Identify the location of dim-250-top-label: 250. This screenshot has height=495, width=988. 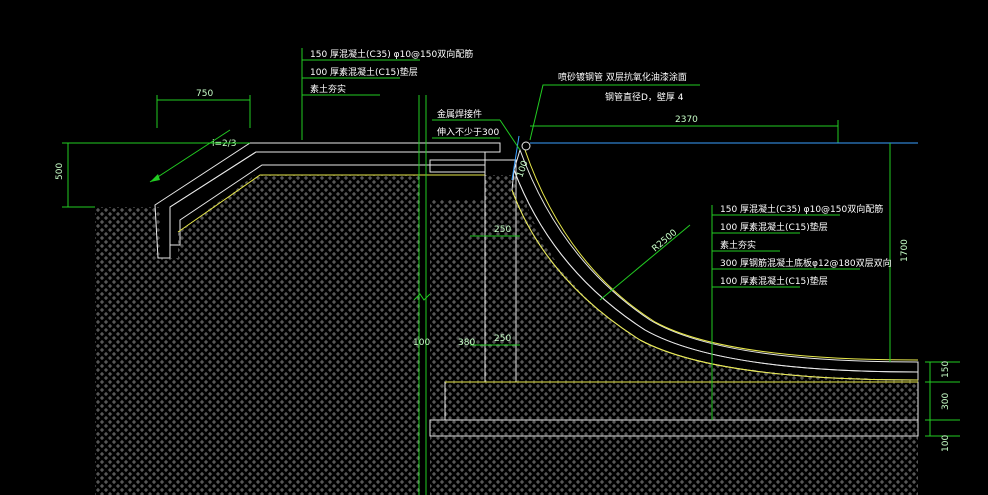
(502, 230).